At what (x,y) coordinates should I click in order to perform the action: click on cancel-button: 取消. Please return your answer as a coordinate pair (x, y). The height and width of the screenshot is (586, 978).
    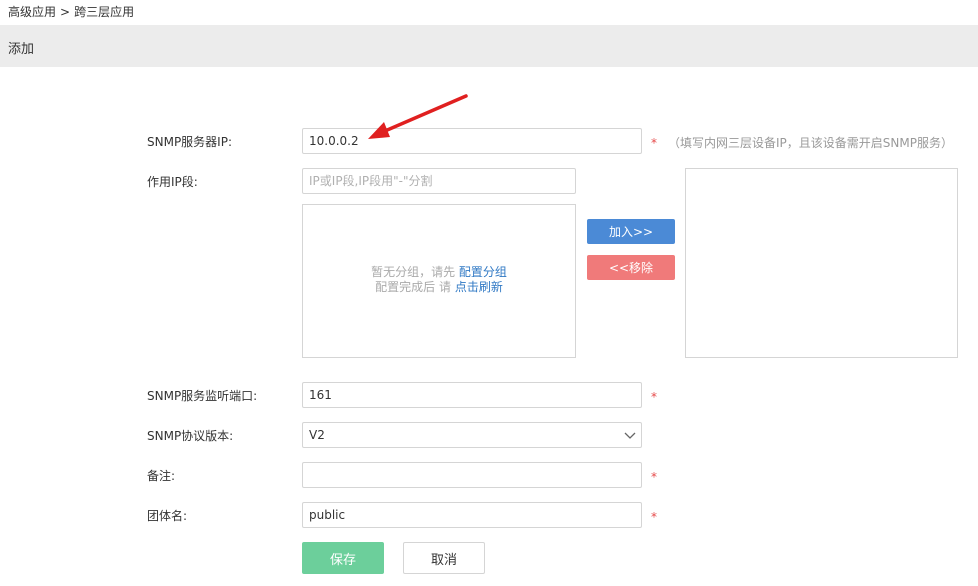
    Looking at the image, I should click on (444, 558).